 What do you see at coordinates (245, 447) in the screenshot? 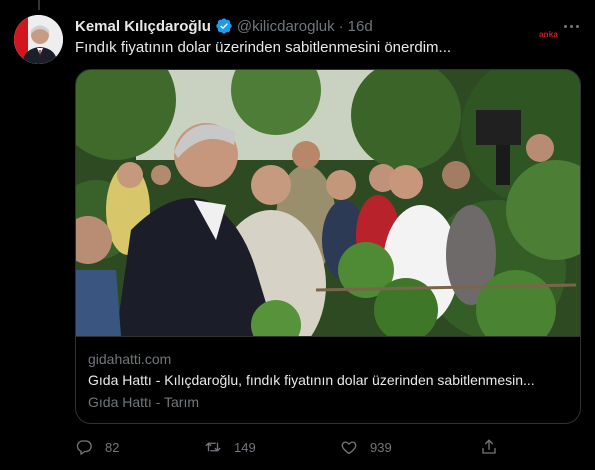
I see `retweet-count: 149` at bounding box center [245, 447].